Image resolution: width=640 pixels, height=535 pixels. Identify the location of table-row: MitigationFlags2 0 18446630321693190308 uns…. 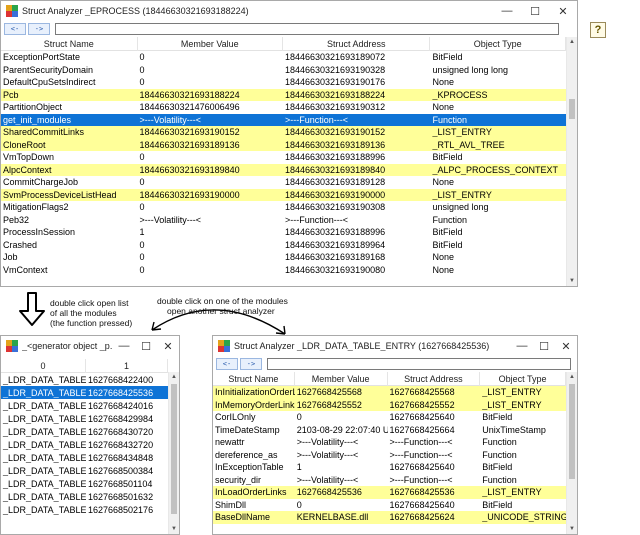
(283, 207).